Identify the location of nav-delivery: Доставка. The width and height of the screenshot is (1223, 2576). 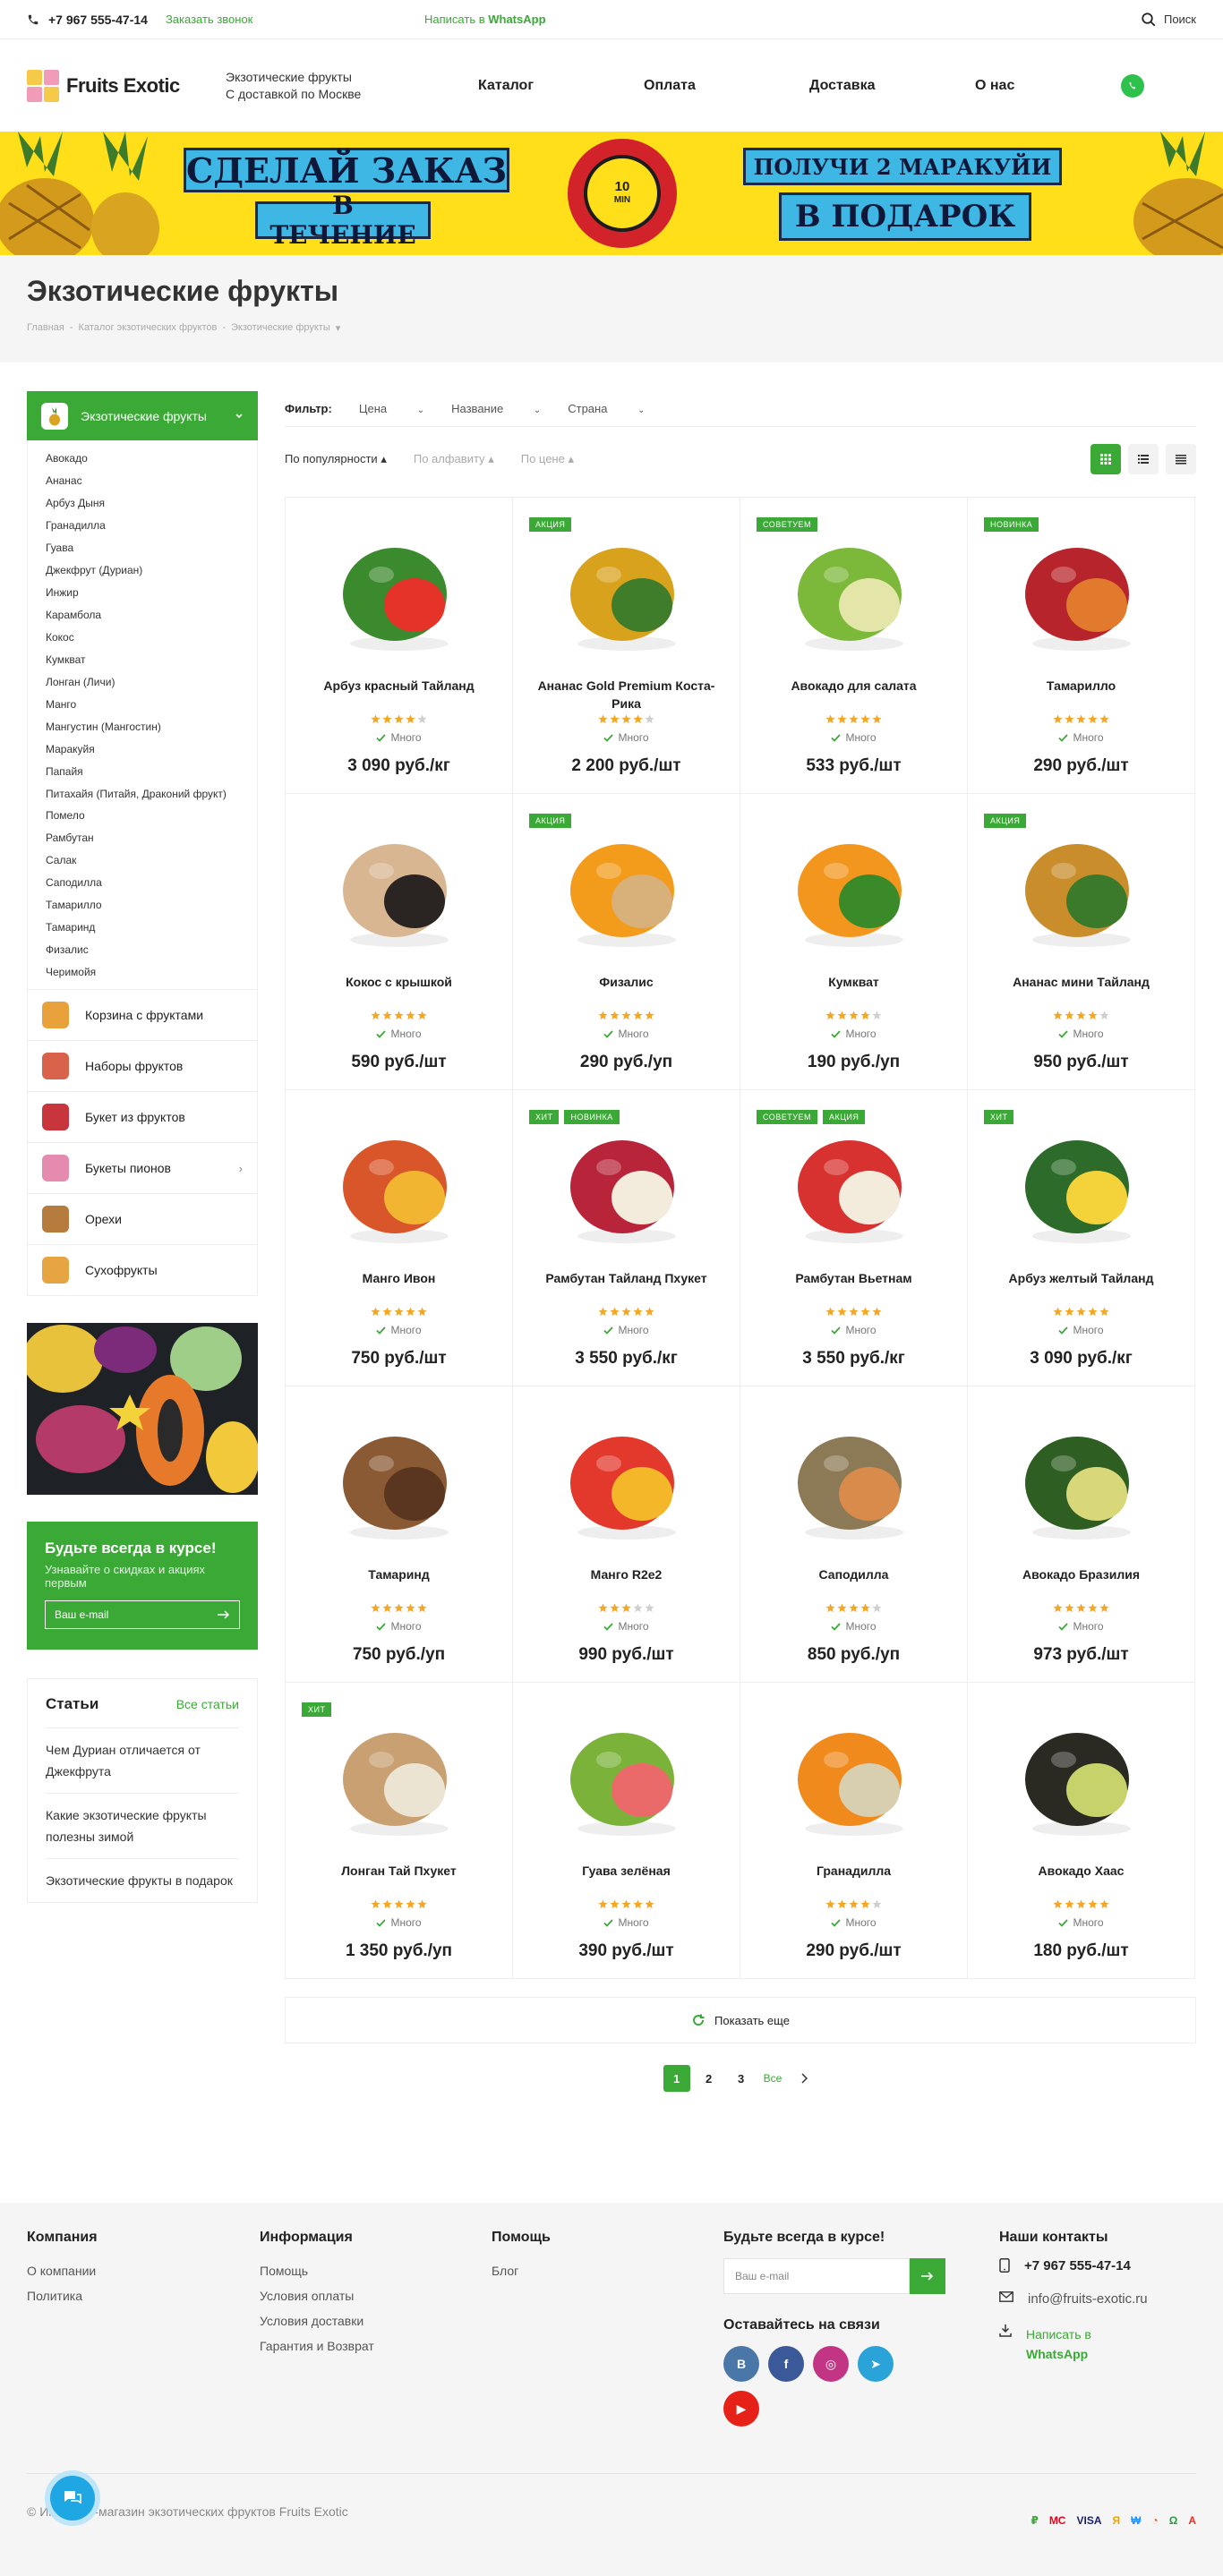
(892, 86).